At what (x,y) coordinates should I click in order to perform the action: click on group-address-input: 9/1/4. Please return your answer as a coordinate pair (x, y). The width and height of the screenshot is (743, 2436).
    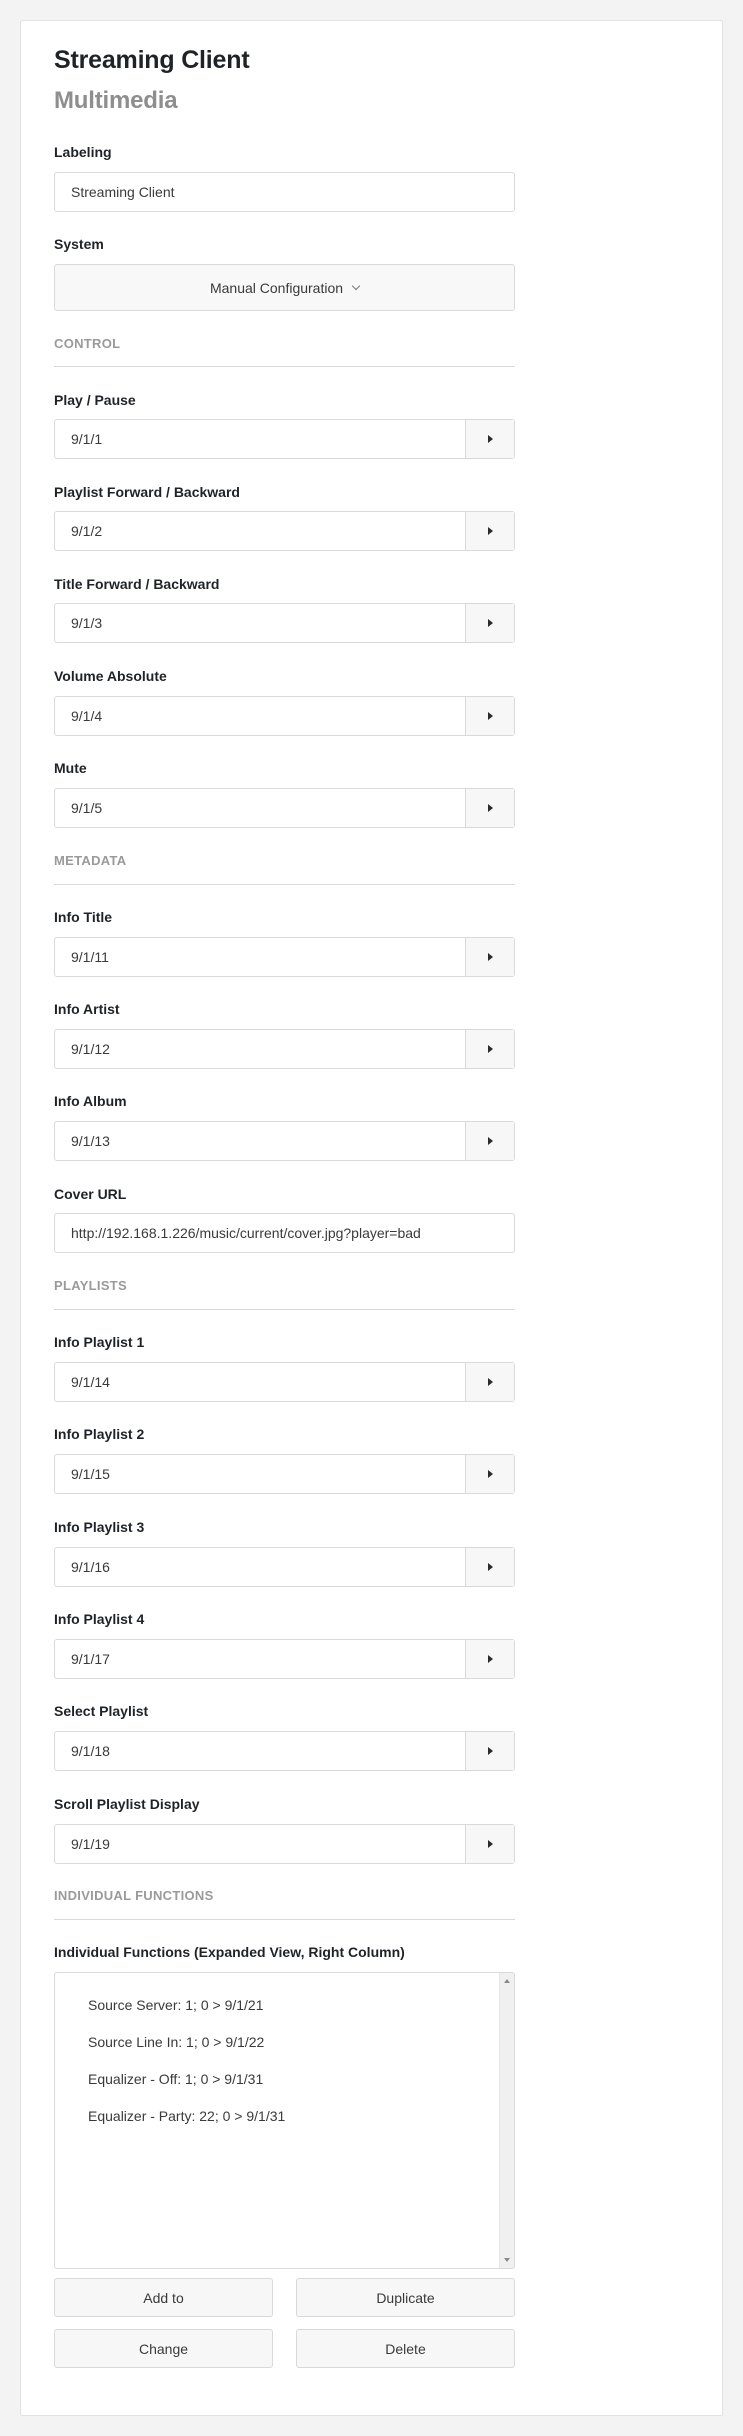
    Looking at the image, I should click on (260, 716).